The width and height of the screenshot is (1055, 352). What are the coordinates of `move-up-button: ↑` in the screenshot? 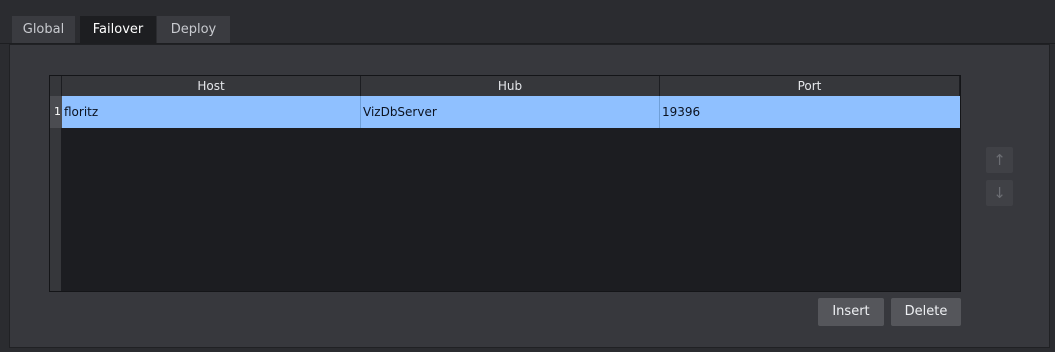 It's located at (999, 160).